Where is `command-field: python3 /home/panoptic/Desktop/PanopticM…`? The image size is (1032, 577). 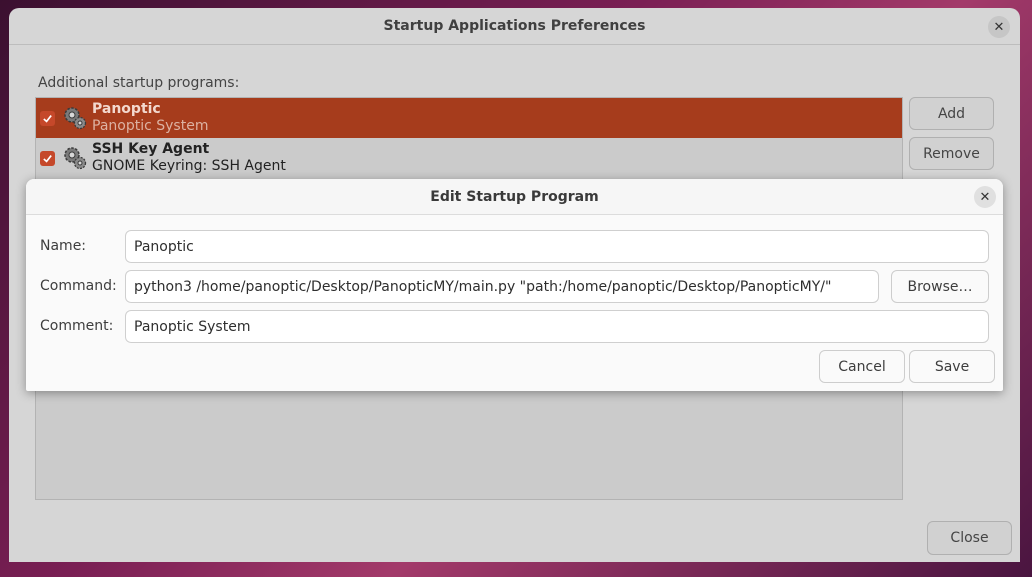
command-field: python3 /home/panoptic/Desktop/PanopticM… is located at coordinates (502, 286).